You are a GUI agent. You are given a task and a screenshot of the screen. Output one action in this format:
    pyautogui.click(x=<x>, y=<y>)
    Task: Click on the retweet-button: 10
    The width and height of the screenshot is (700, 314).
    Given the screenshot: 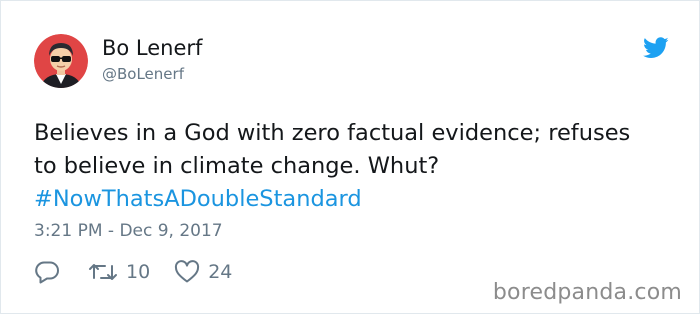 What is the action you would take?
    pyautogui.click(x=119, y=272)
    